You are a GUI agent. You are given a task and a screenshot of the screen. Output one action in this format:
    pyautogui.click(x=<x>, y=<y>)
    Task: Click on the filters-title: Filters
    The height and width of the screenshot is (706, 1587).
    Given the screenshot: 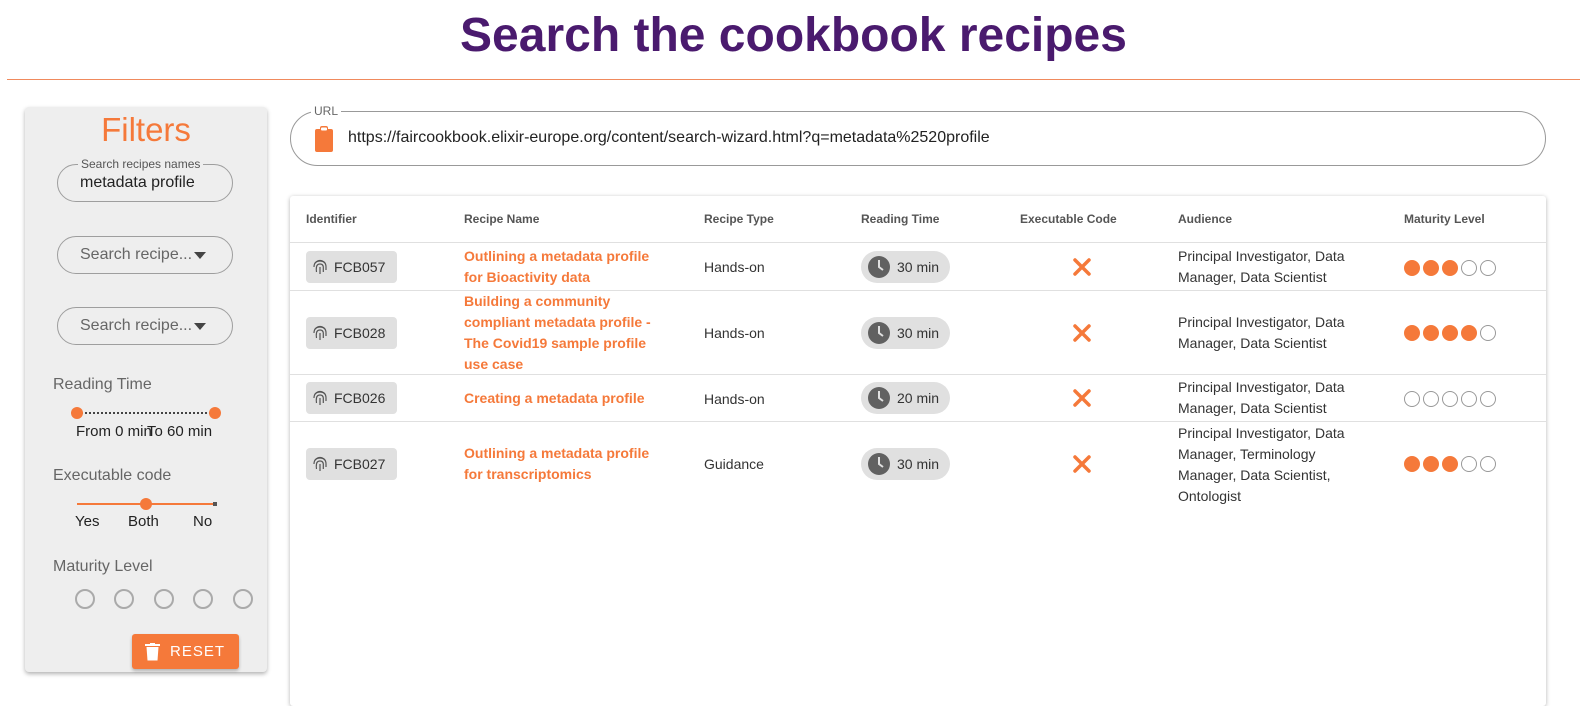 What is the action you would take?
    pyautogui.click(x=146, y=129)
    